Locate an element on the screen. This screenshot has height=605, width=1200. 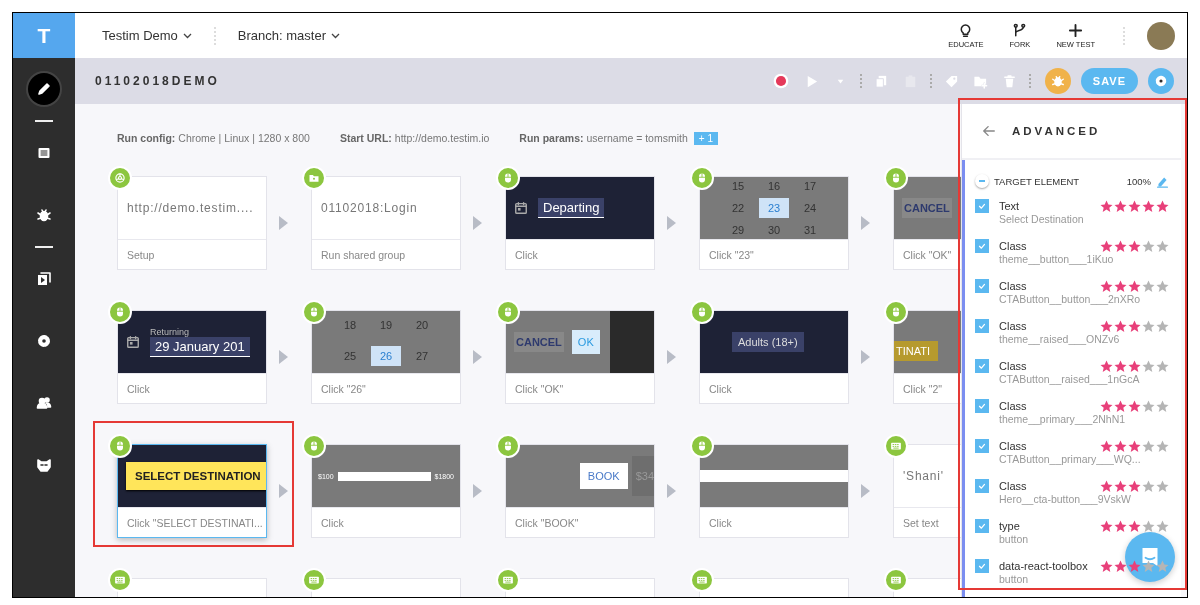
bug-button is located at coordinates (1057, 81).